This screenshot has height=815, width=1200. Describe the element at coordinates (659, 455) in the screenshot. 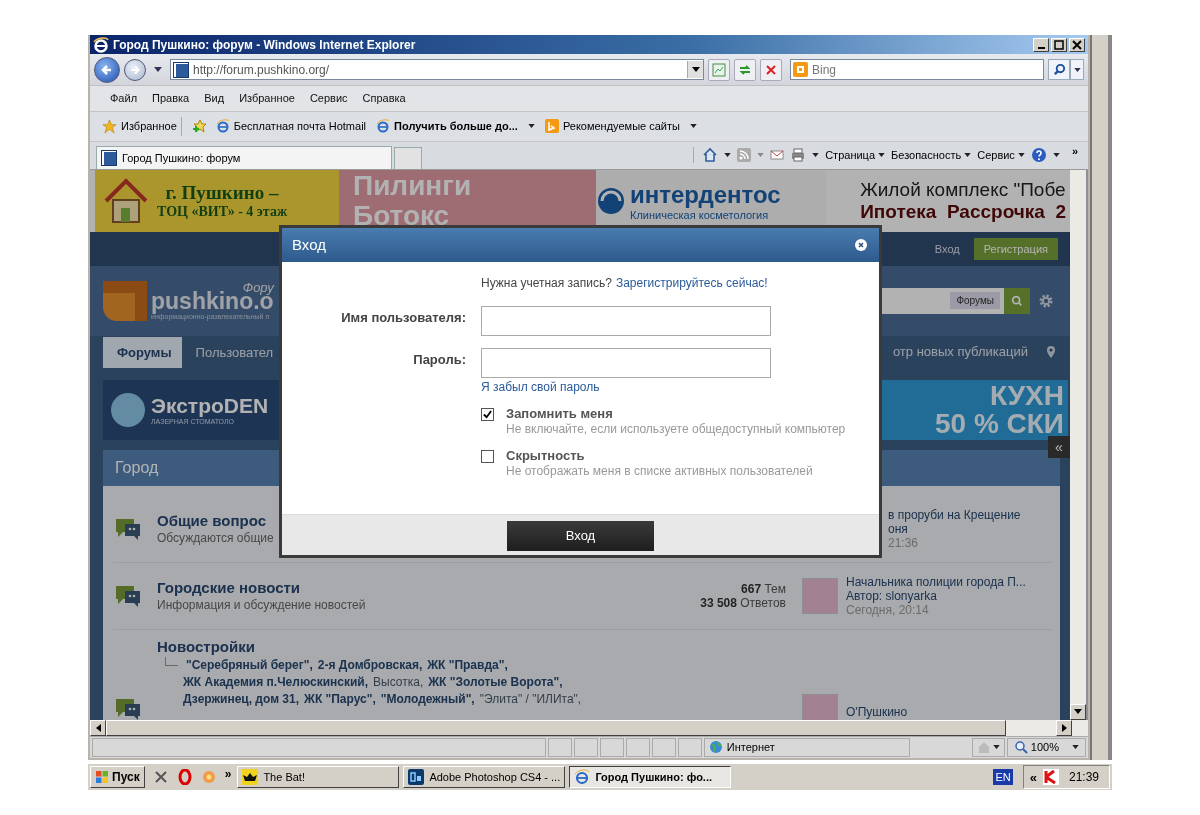

I see `checkbox-label: Скрытность` at that location.